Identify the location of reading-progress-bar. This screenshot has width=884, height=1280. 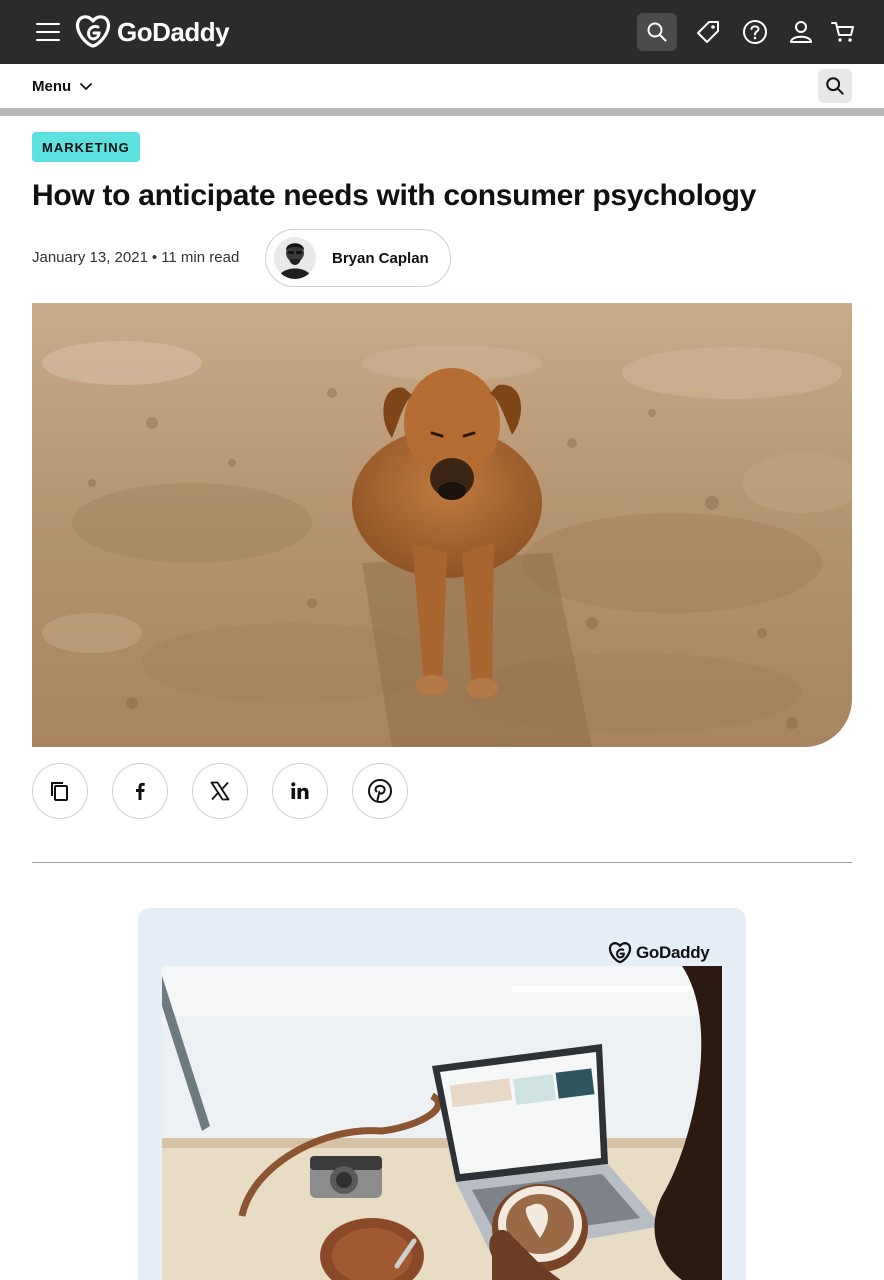
(442, 112).